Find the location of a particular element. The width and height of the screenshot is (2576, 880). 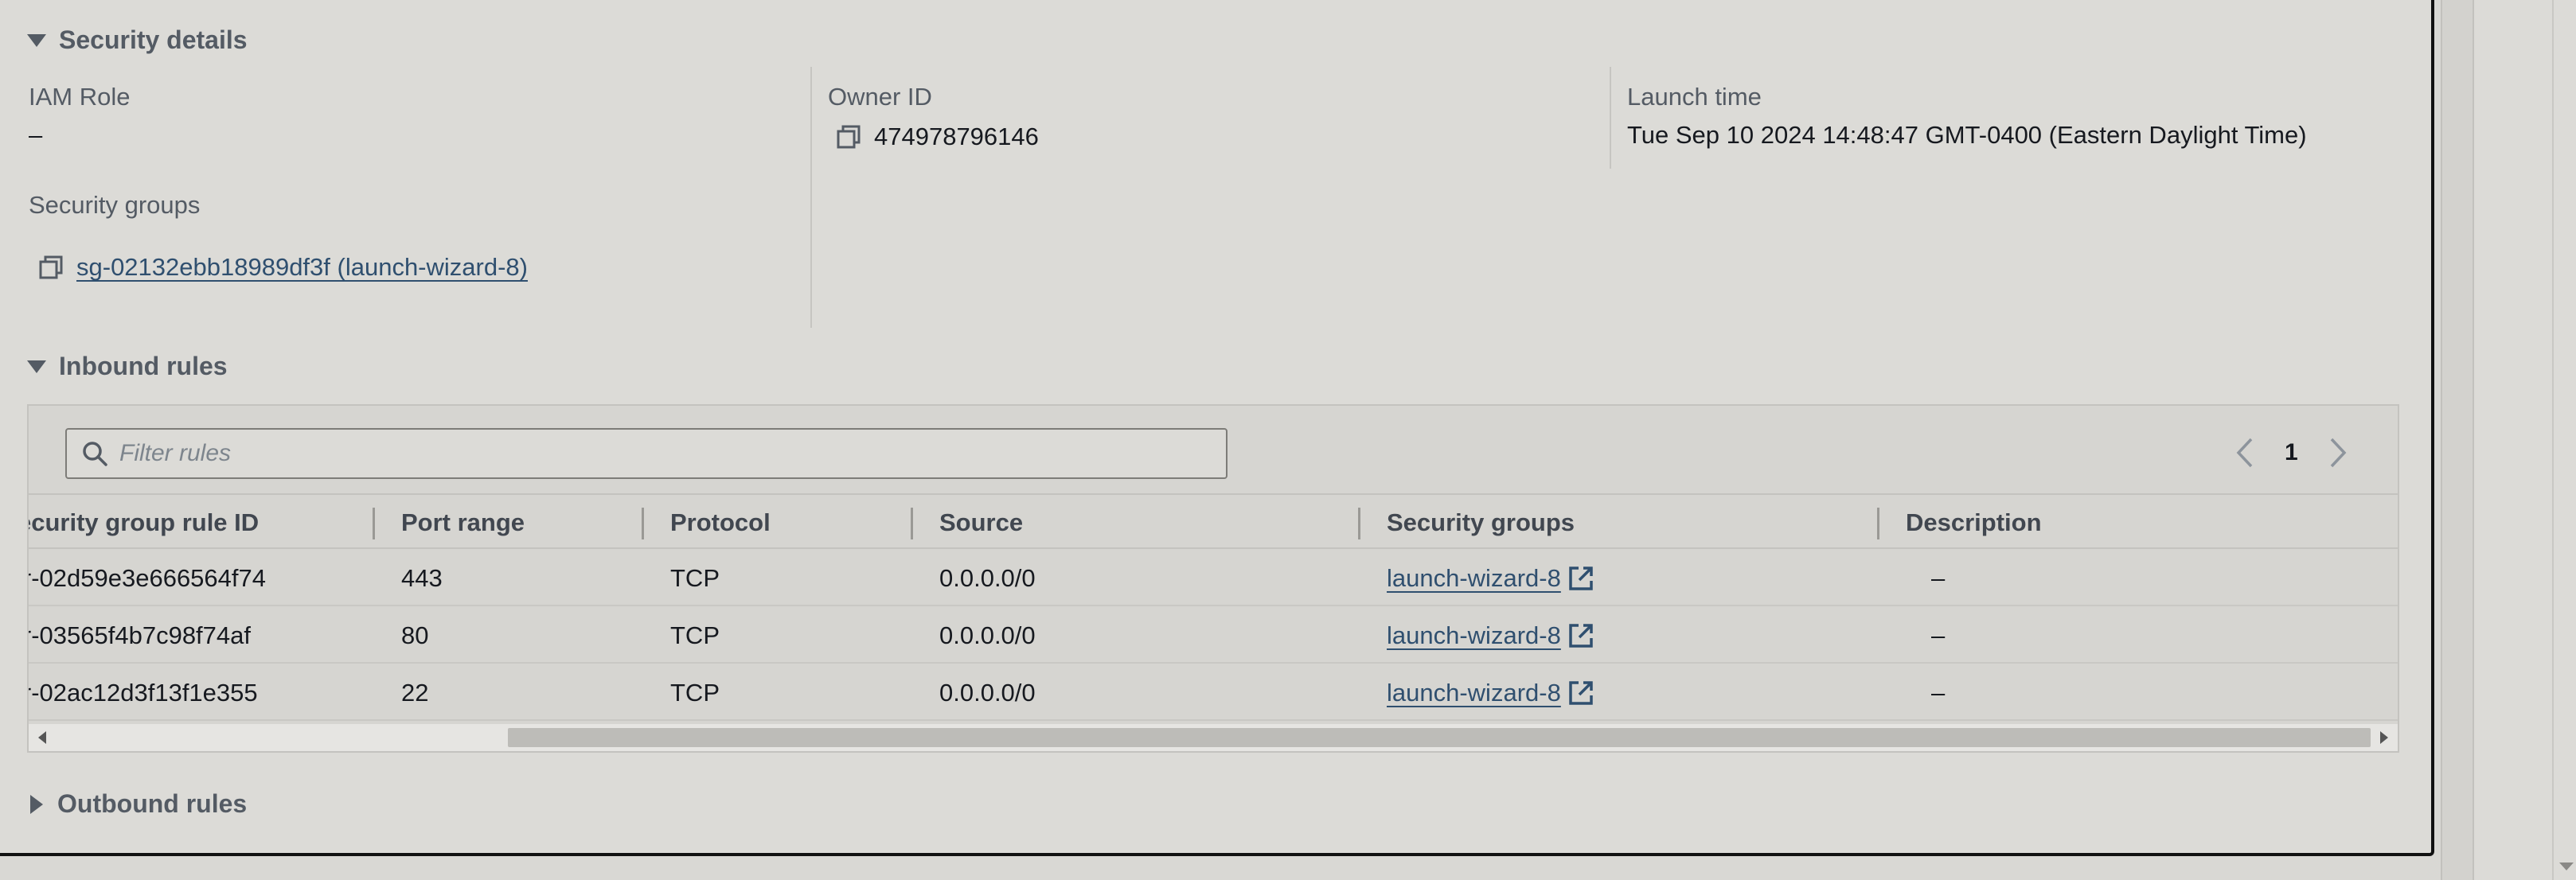

chevron-left-icon is located at coordinates (2245, 453).